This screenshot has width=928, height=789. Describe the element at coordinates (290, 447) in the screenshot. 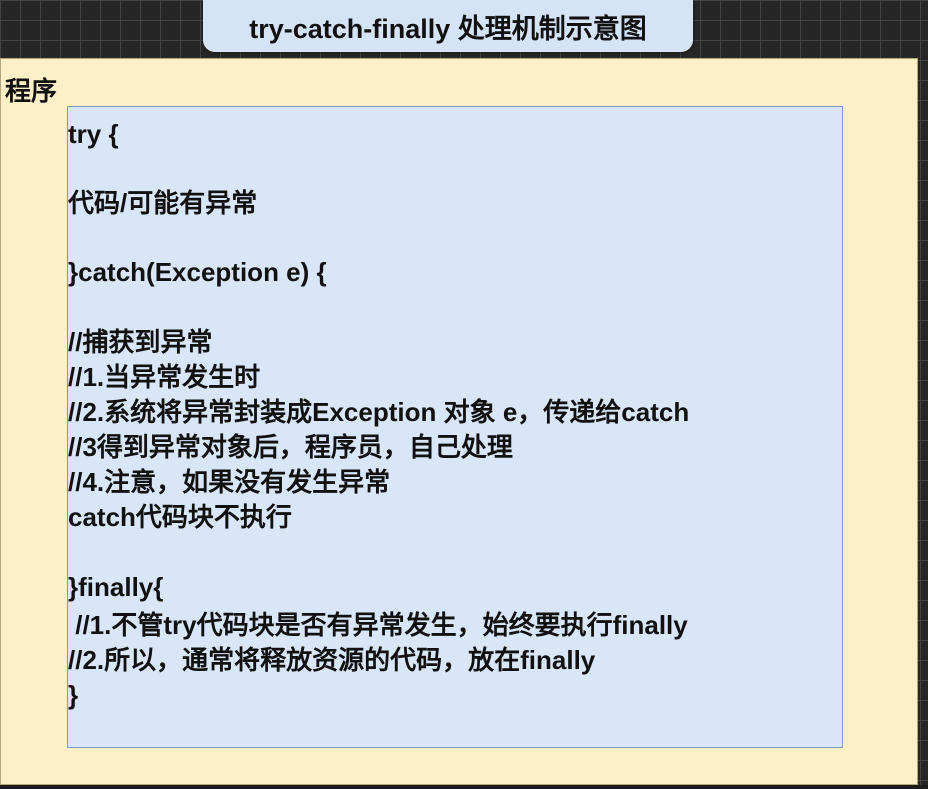

I see `code-line-comment: //3得到异常对象后，程序员，自己处理` at that location.